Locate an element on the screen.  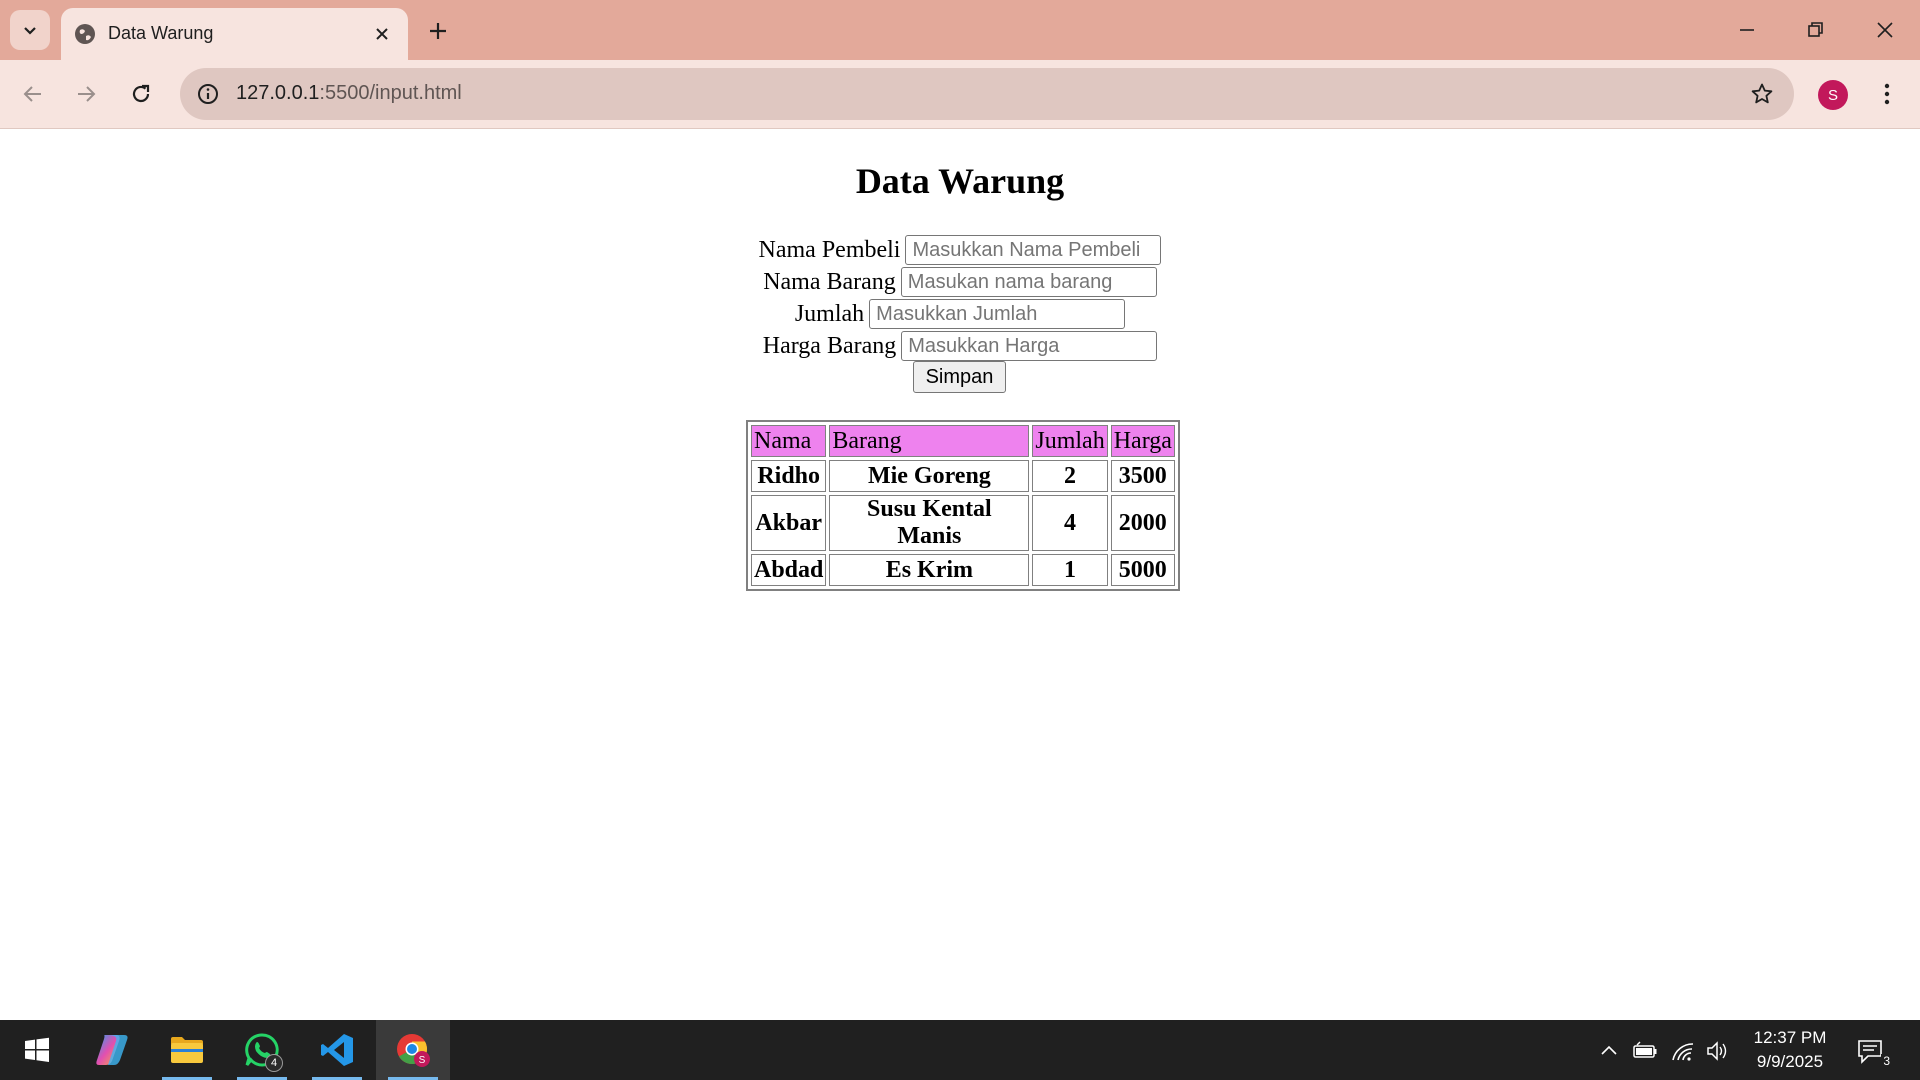
table-cell: Abdad is located at coordinates (789, 570).